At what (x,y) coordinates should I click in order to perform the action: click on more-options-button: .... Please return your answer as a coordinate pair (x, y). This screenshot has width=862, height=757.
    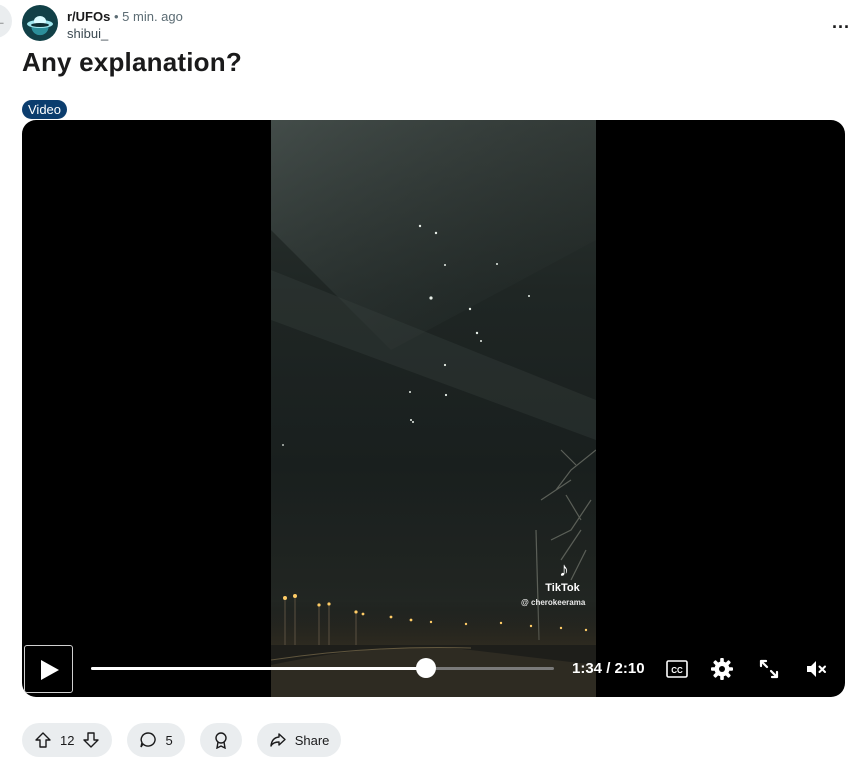
    Looking at the image, I should click on (841, 22).